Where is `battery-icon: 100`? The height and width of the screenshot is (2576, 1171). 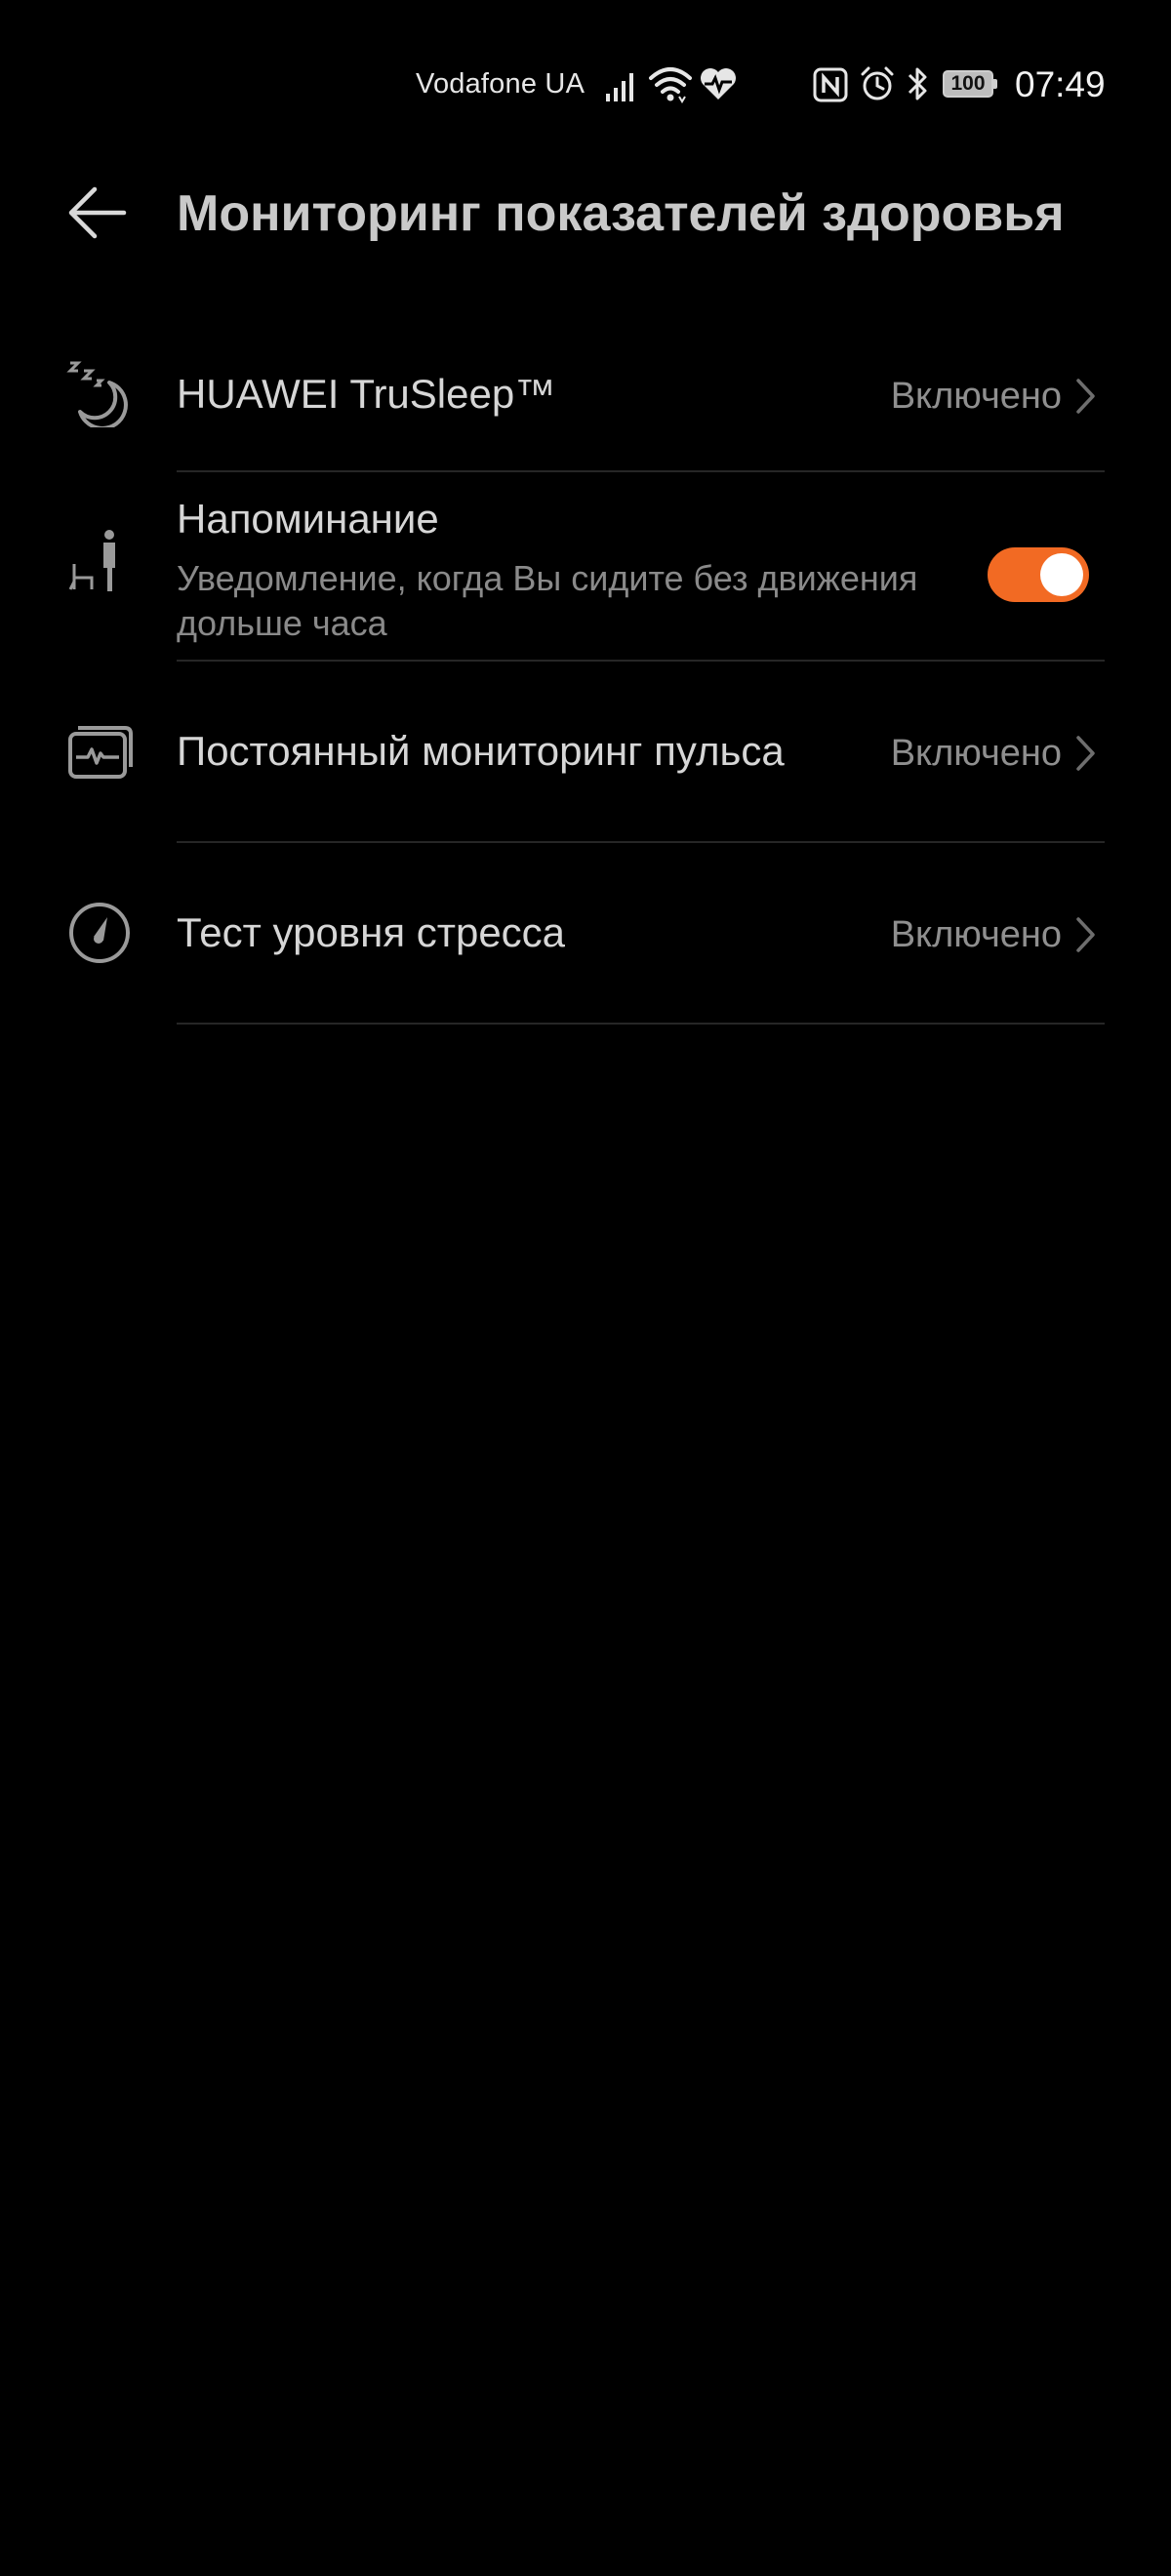
battery-icon: 100 is located at coordinates (970, 85).